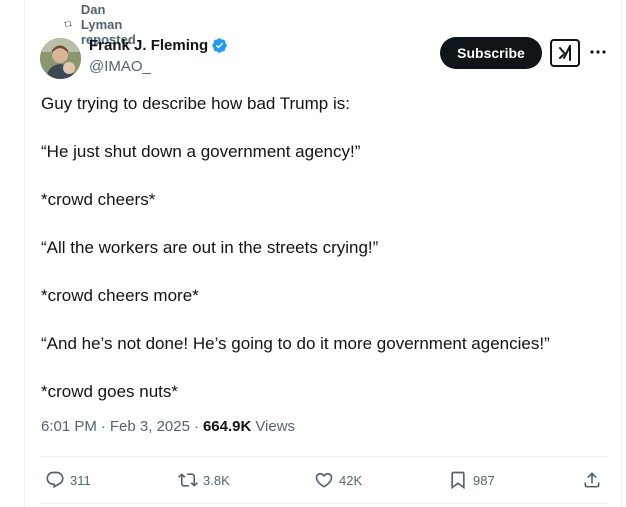 The height and width of the screenshot is (507, 626). I want to click on tweet-meta: 6:01 PM · Feb 3, 2025 · 664.9K Views, so click(168, 426).